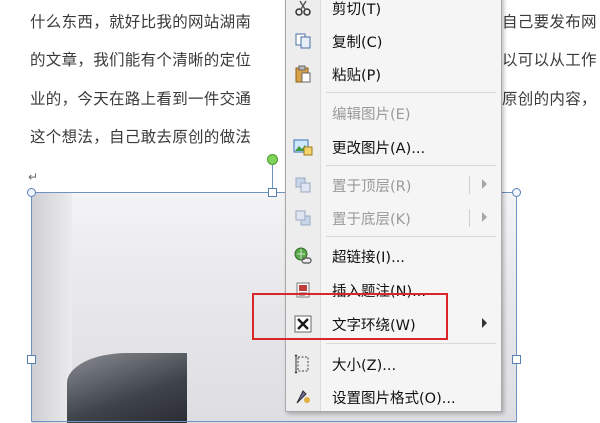 This screenshot has height=423, width=600. I want to click on paragraph-mark-icon: ↵, so click(33, 177).